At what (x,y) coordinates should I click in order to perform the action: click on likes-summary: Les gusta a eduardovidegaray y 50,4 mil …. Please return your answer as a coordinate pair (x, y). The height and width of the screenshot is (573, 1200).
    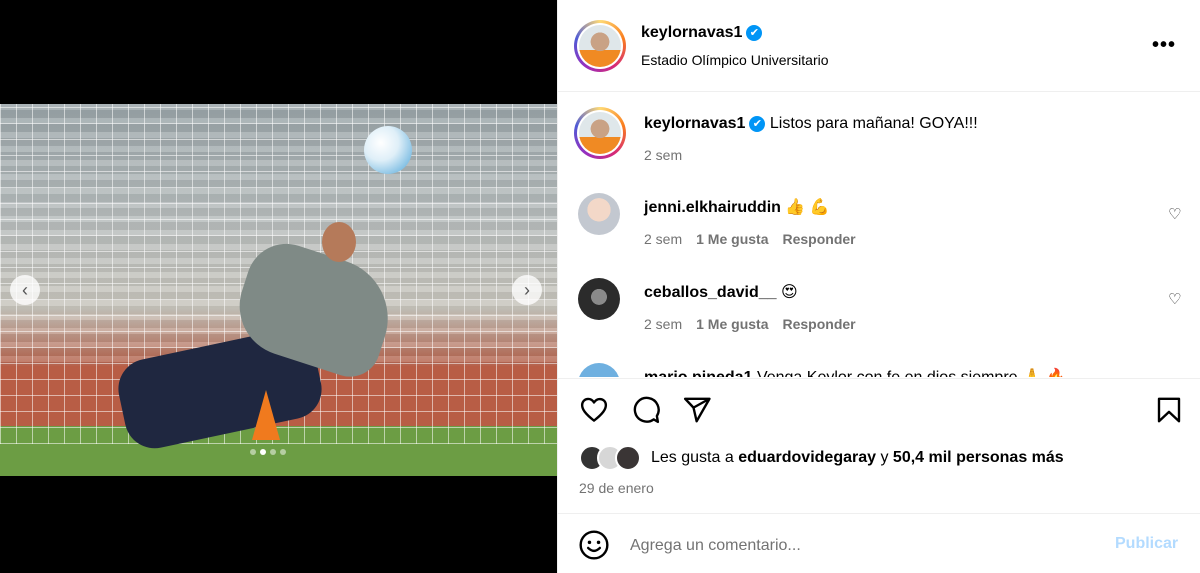
    Looking at the image, I should click on (821, 458).